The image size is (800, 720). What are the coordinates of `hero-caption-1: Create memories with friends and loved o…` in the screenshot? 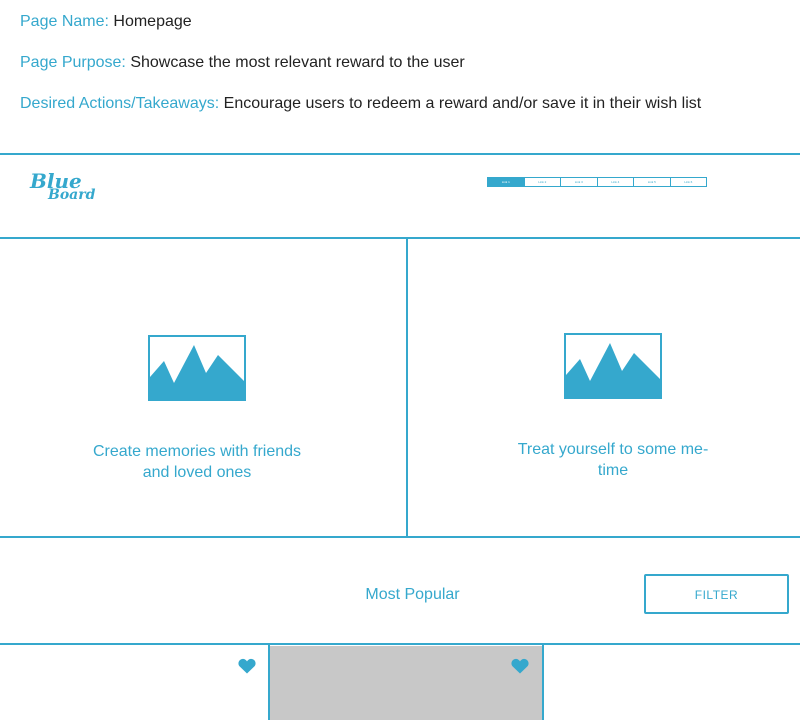 It's located at (197, 462).